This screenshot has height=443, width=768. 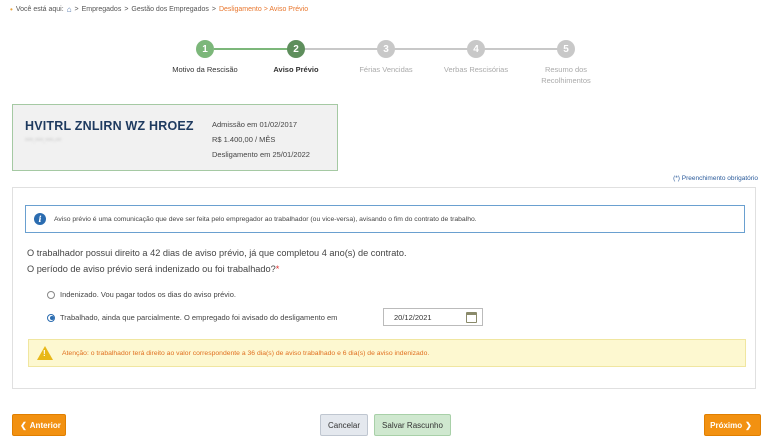 What do you see at coordinates (205, 49) in the screenshot?
I see `step-1-circle: 1` at bounding box center [205, 49].